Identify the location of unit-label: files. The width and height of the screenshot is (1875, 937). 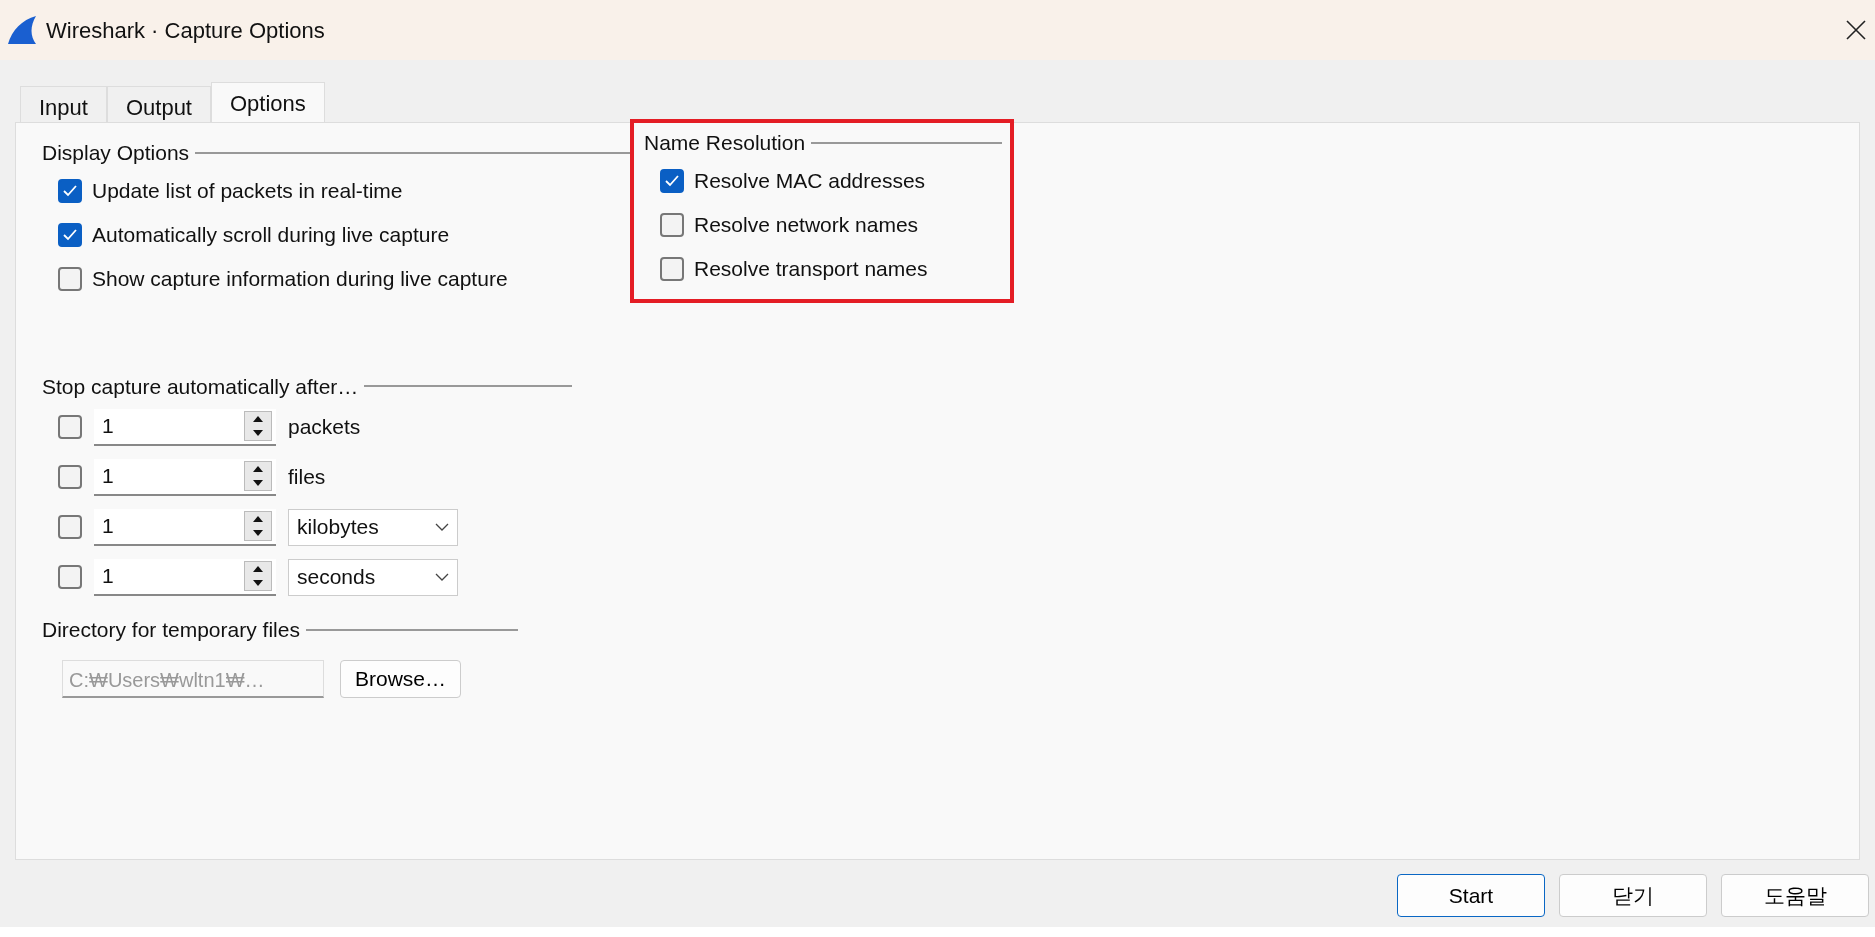
(307, 477).